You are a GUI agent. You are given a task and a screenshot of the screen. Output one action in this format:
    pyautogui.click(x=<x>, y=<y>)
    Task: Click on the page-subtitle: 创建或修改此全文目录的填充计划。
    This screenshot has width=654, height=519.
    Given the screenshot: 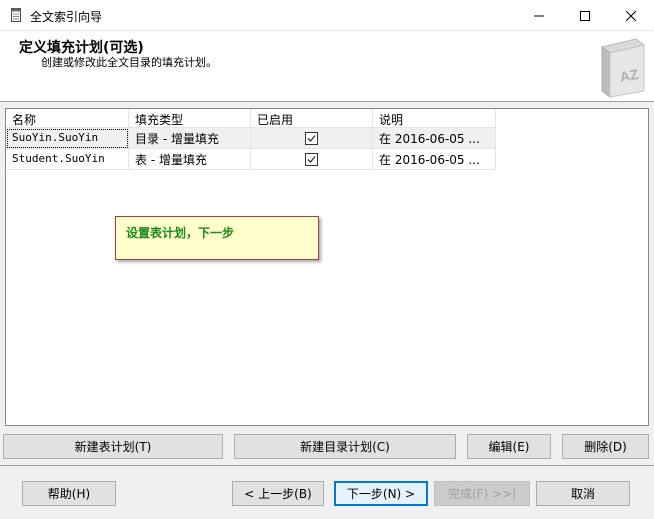 What is the action you would take?
    pyautogui.click(x=129, y=62)
    